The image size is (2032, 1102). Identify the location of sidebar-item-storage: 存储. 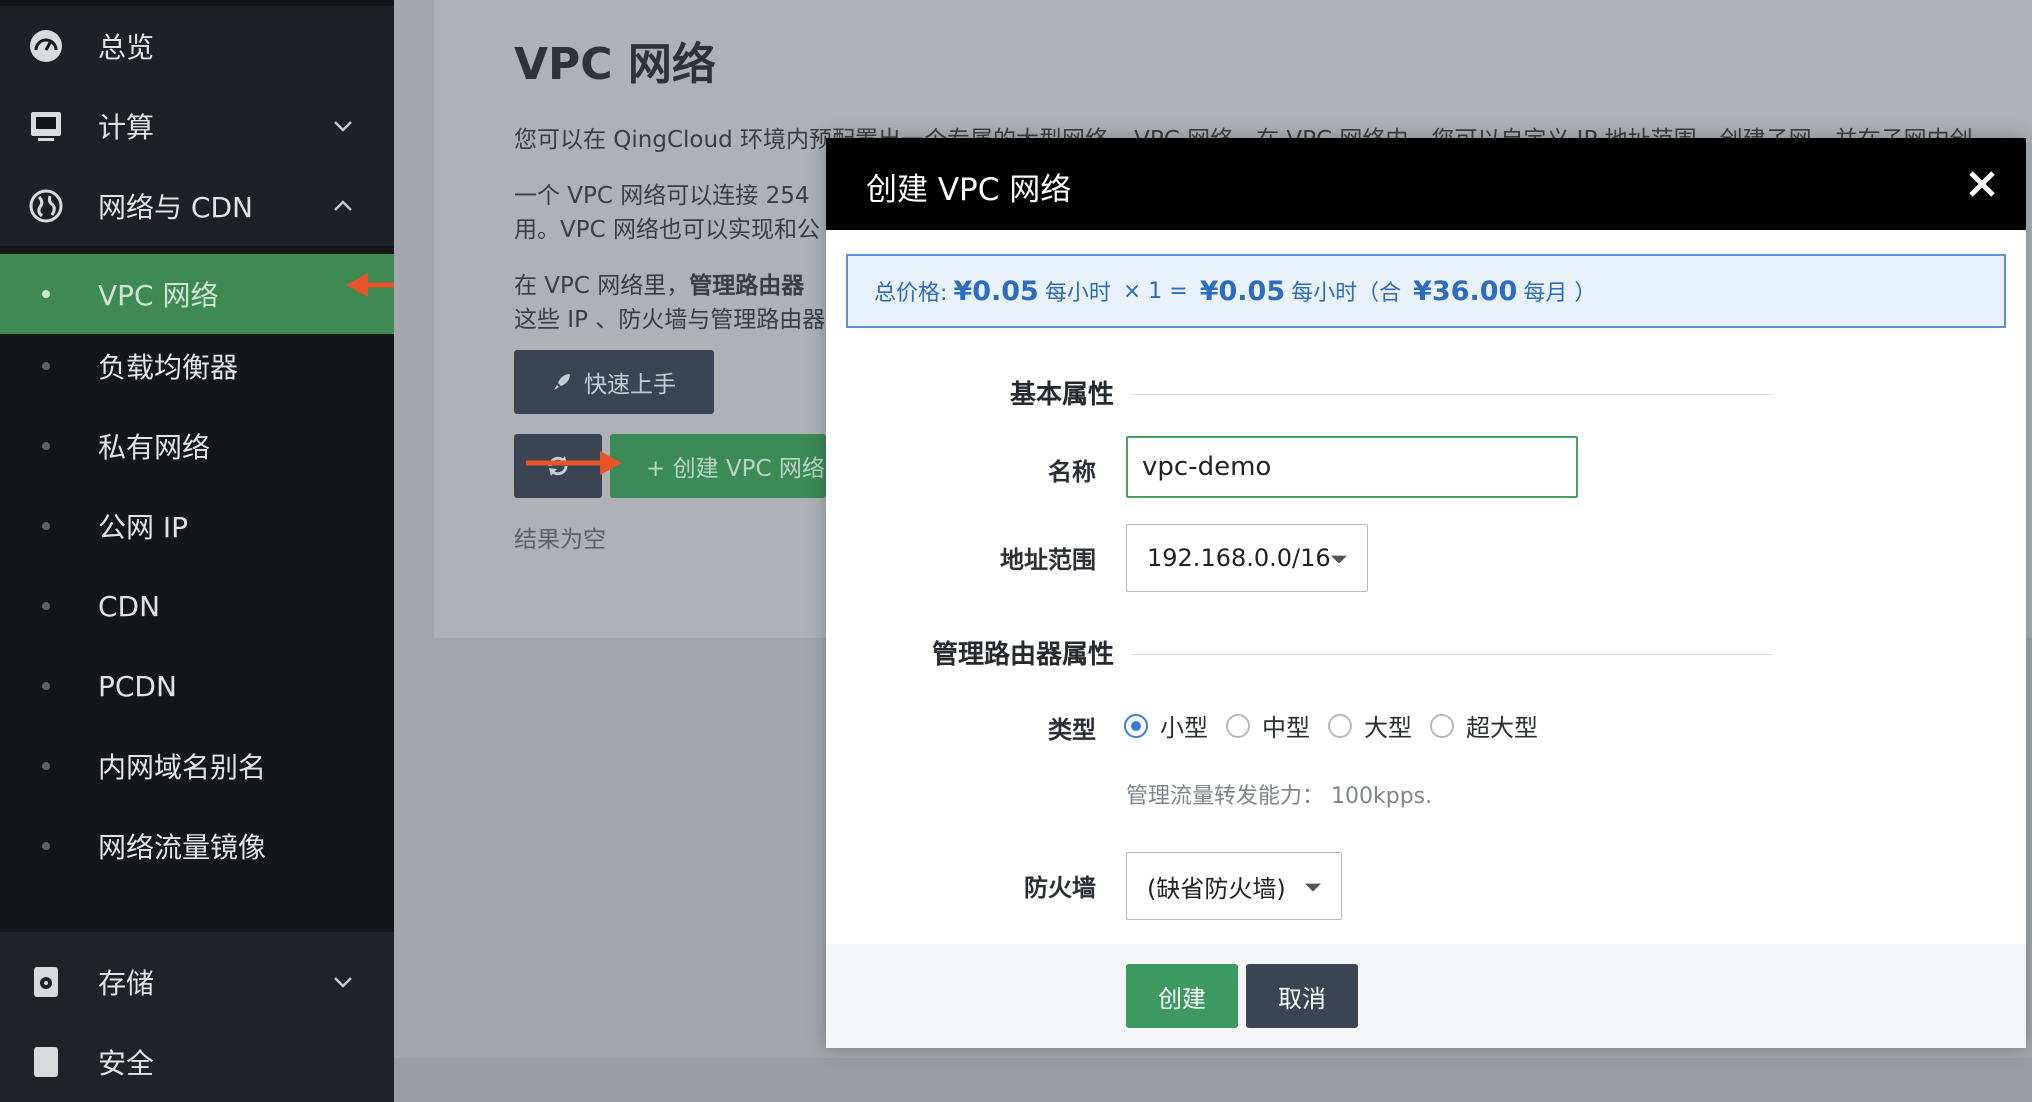
(197, 982).